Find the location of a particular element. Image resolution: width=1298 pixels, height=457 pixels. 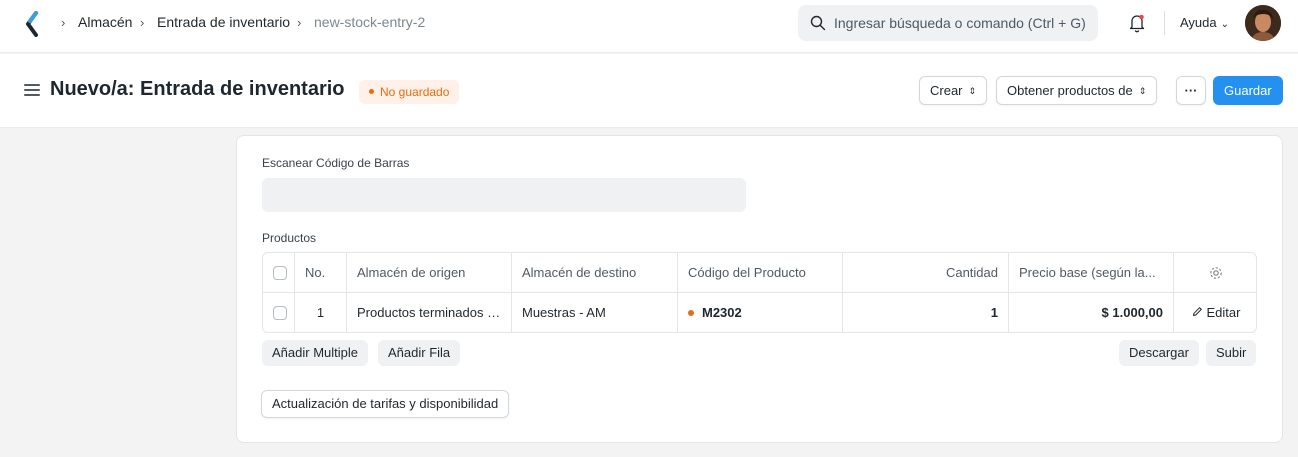

add-row-button: Añadir Fila is located at coordinates (419, 353).